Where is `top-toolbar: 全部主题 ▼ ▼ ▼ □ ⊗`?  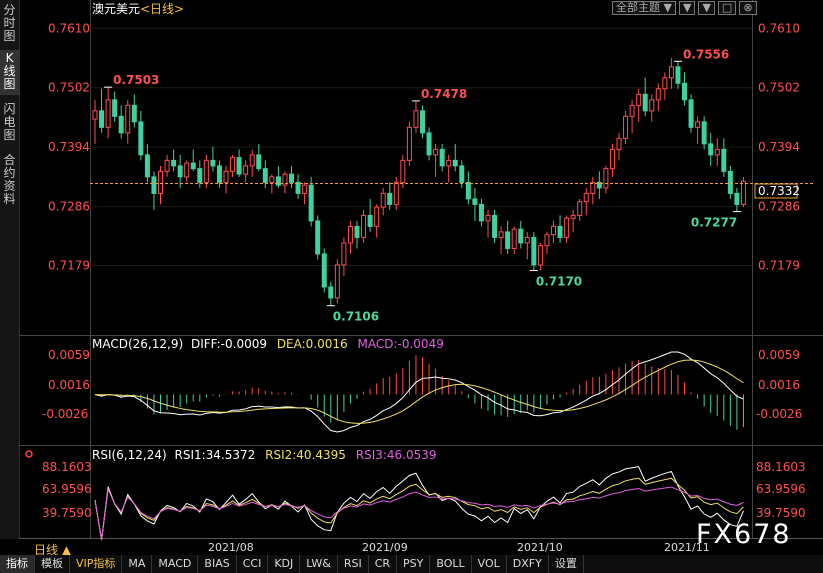
top-toolbar: 全部主题 ▼ ▼ ▼ □ ⊗ is located at coordinates (684, 8).